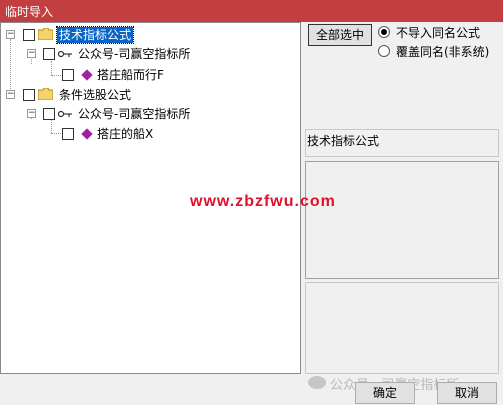 This screenshot has width=503, height=405. I want to click on tree-node-formula: 搭庄的船X, so click(151, 134).